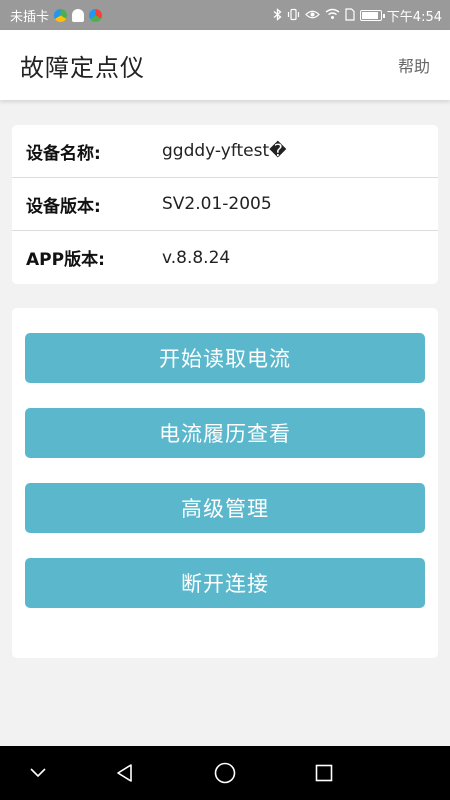 The height and width of the screenshot is (800, 450). I want to click on app-notification-icon, so click(61, 15).